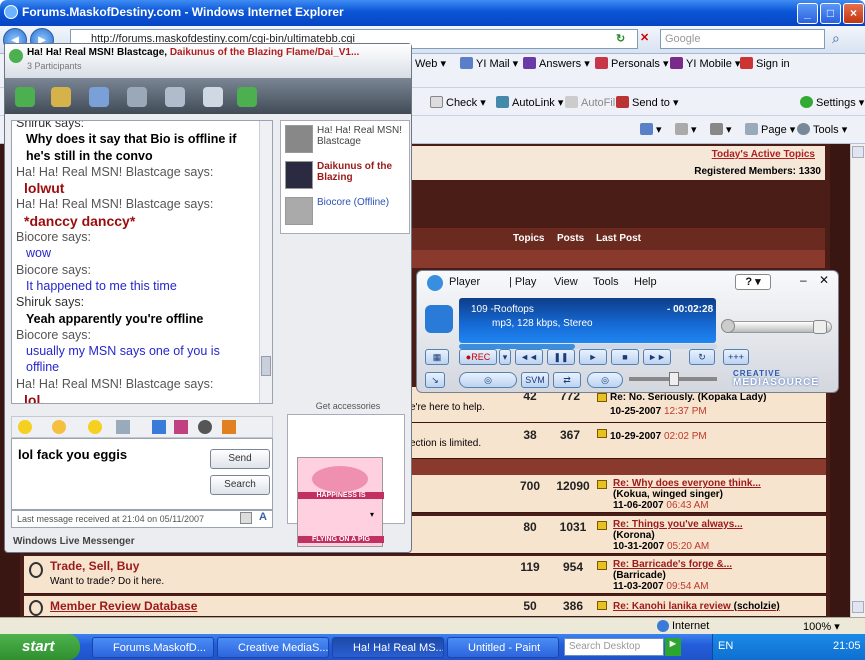 Image resolution: width=865 pixels, height=660 pixels. I want to click on nudge-icon, so click(95, 427).